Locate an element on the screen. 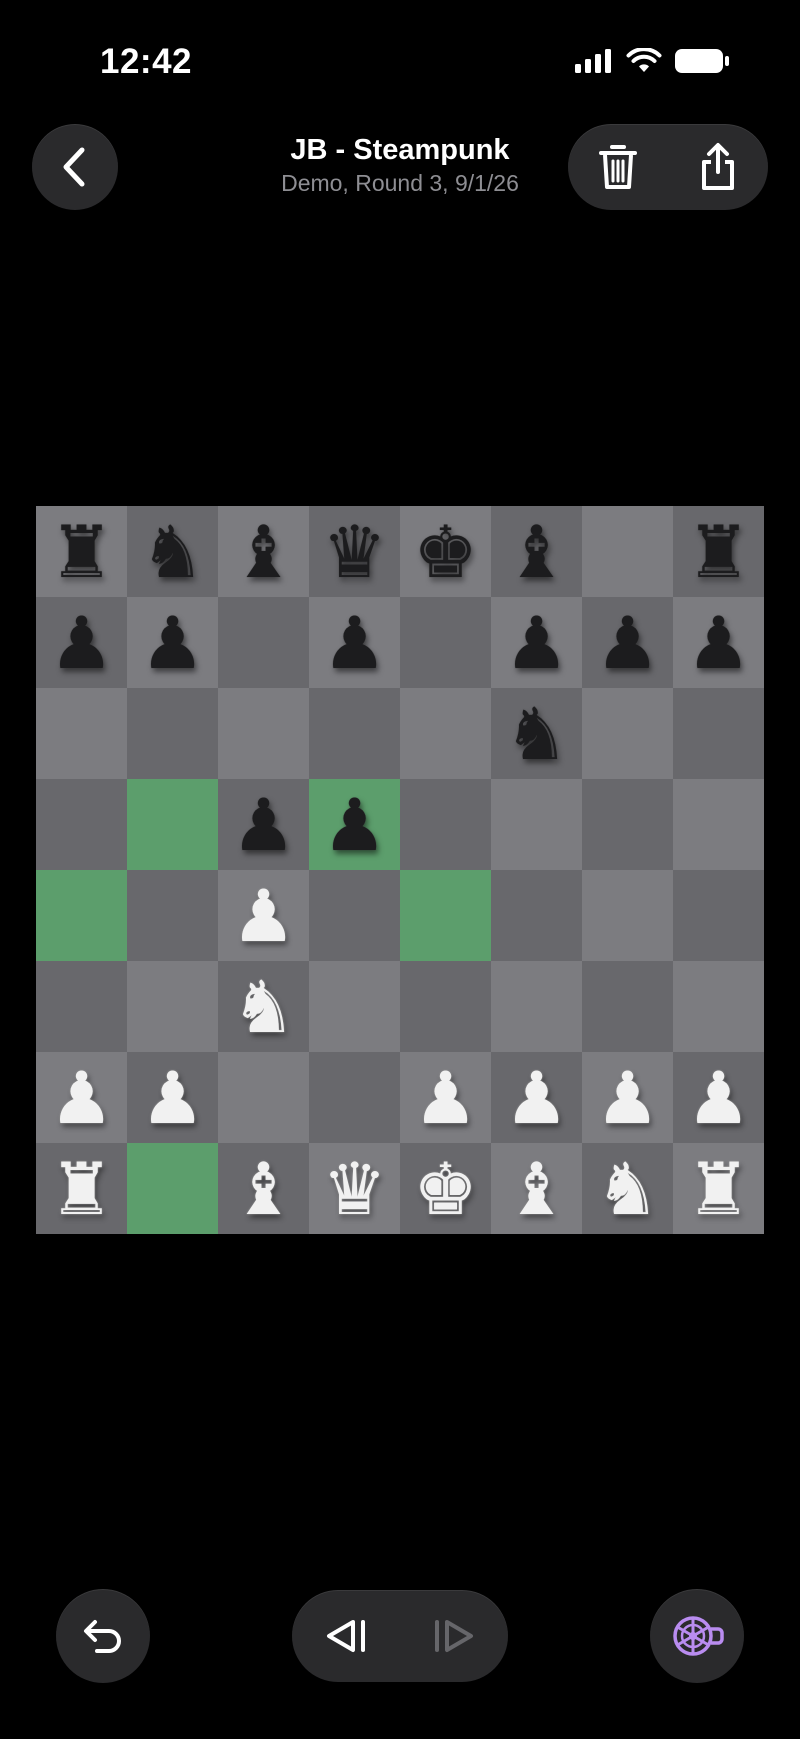 Image resolution: width=800 pixels, height=1739 pixels. square-e5 is located at coordinates (445, 824).